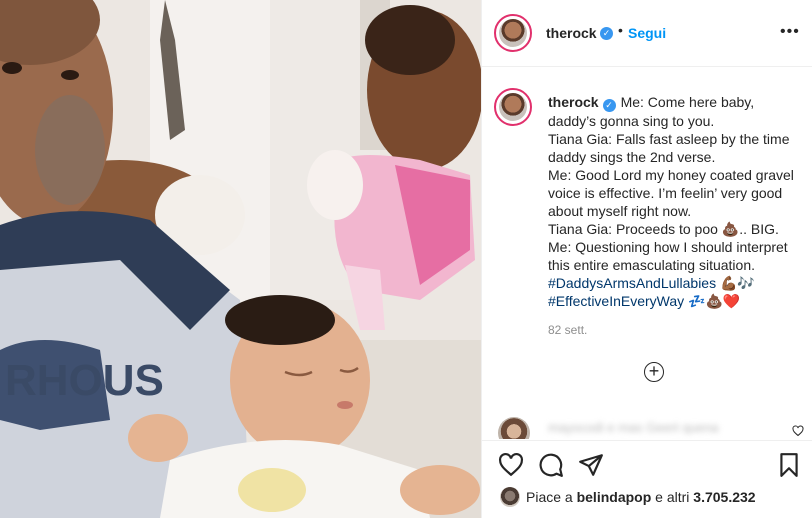 The width and height of the screenshot is (812, 518). I want to click on follow-button: Segui, so click(647, 33).